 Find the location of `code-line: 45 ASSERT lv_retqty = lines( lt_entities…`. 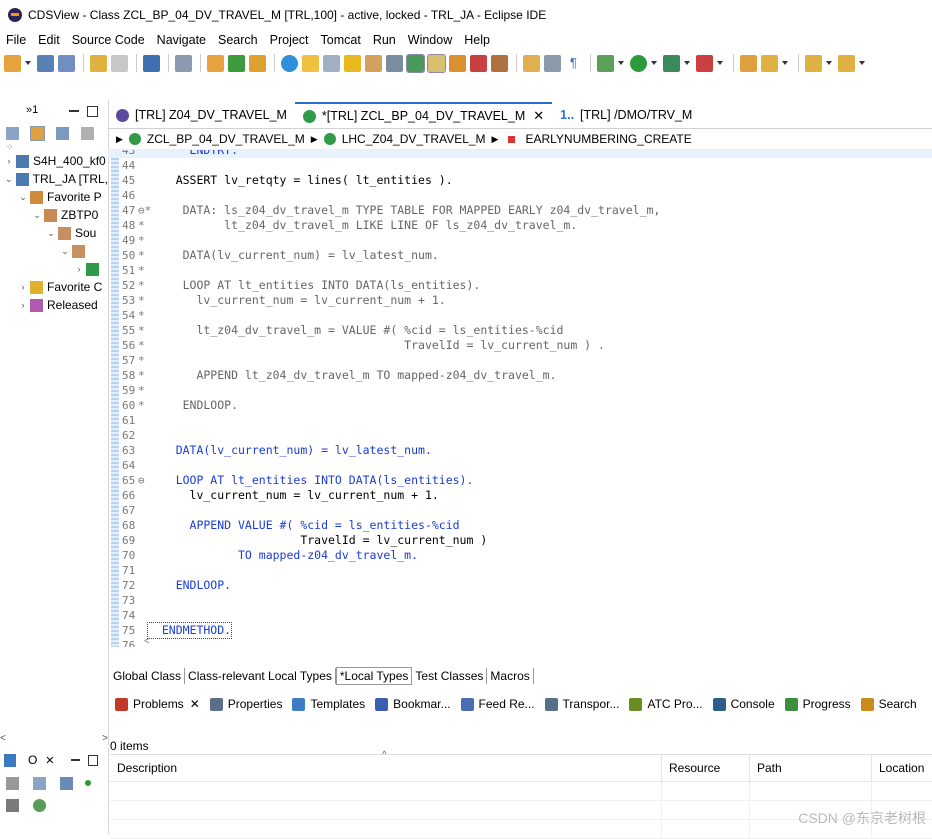

code-line: 45 ASSERT lv_retqty = lines( lt_entities… is located at coordinates (520, 180).